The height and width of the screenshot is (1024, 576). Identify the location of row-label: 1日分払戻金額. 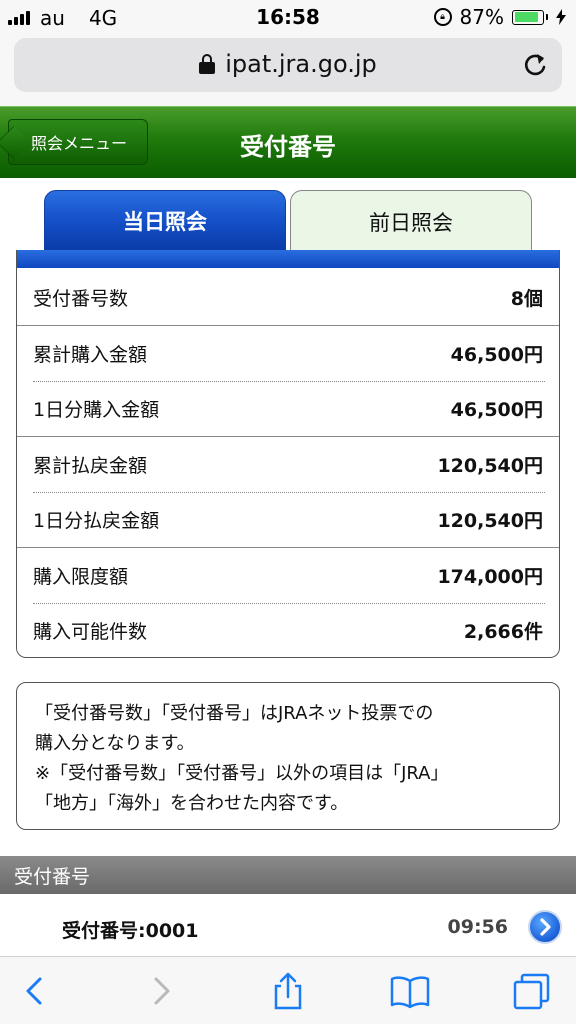
(96, 521).